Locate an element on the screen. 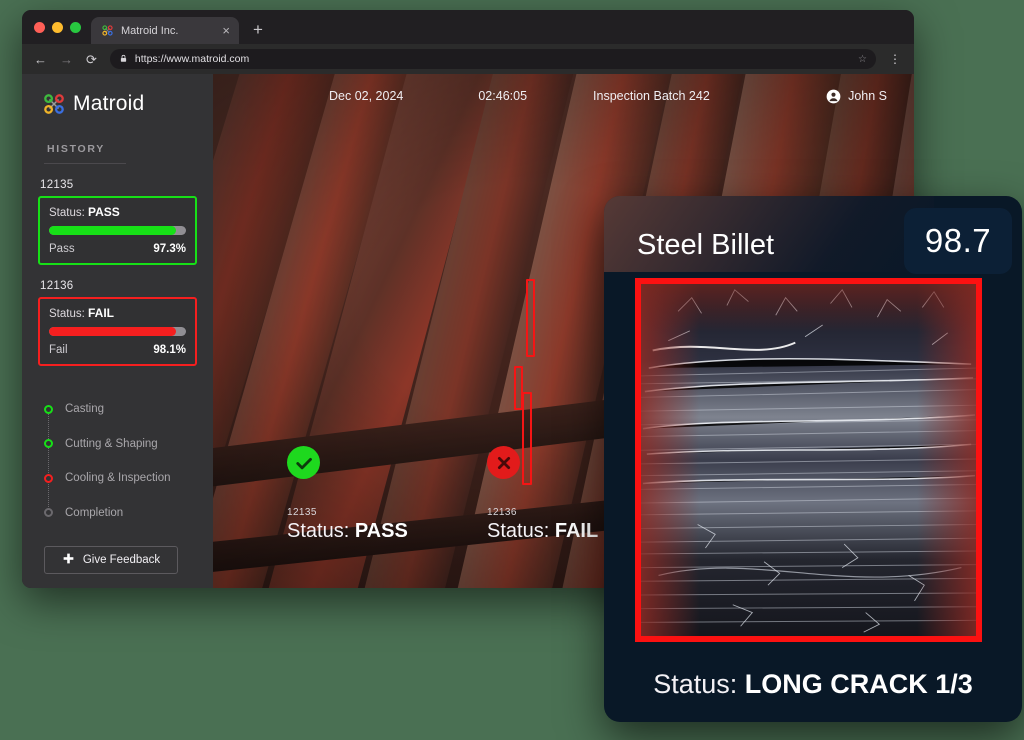 The height and width of the screenshot is (740, 1024). browser-menu-icon: ⋮ is located at coordinates (895, 59).